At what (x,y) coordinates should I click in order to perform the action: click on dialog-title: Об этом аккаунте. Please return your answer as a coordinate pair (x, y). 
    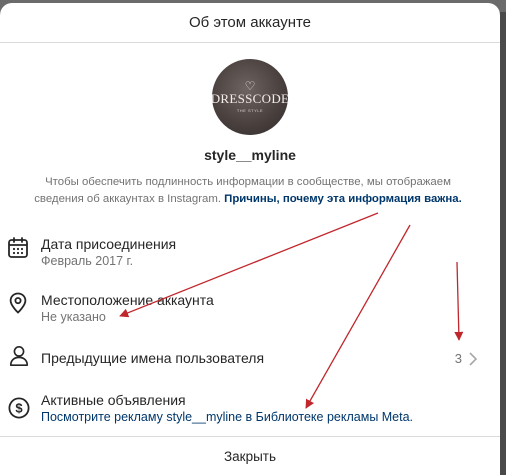
    Looking at the image, I should click on (250, 22).